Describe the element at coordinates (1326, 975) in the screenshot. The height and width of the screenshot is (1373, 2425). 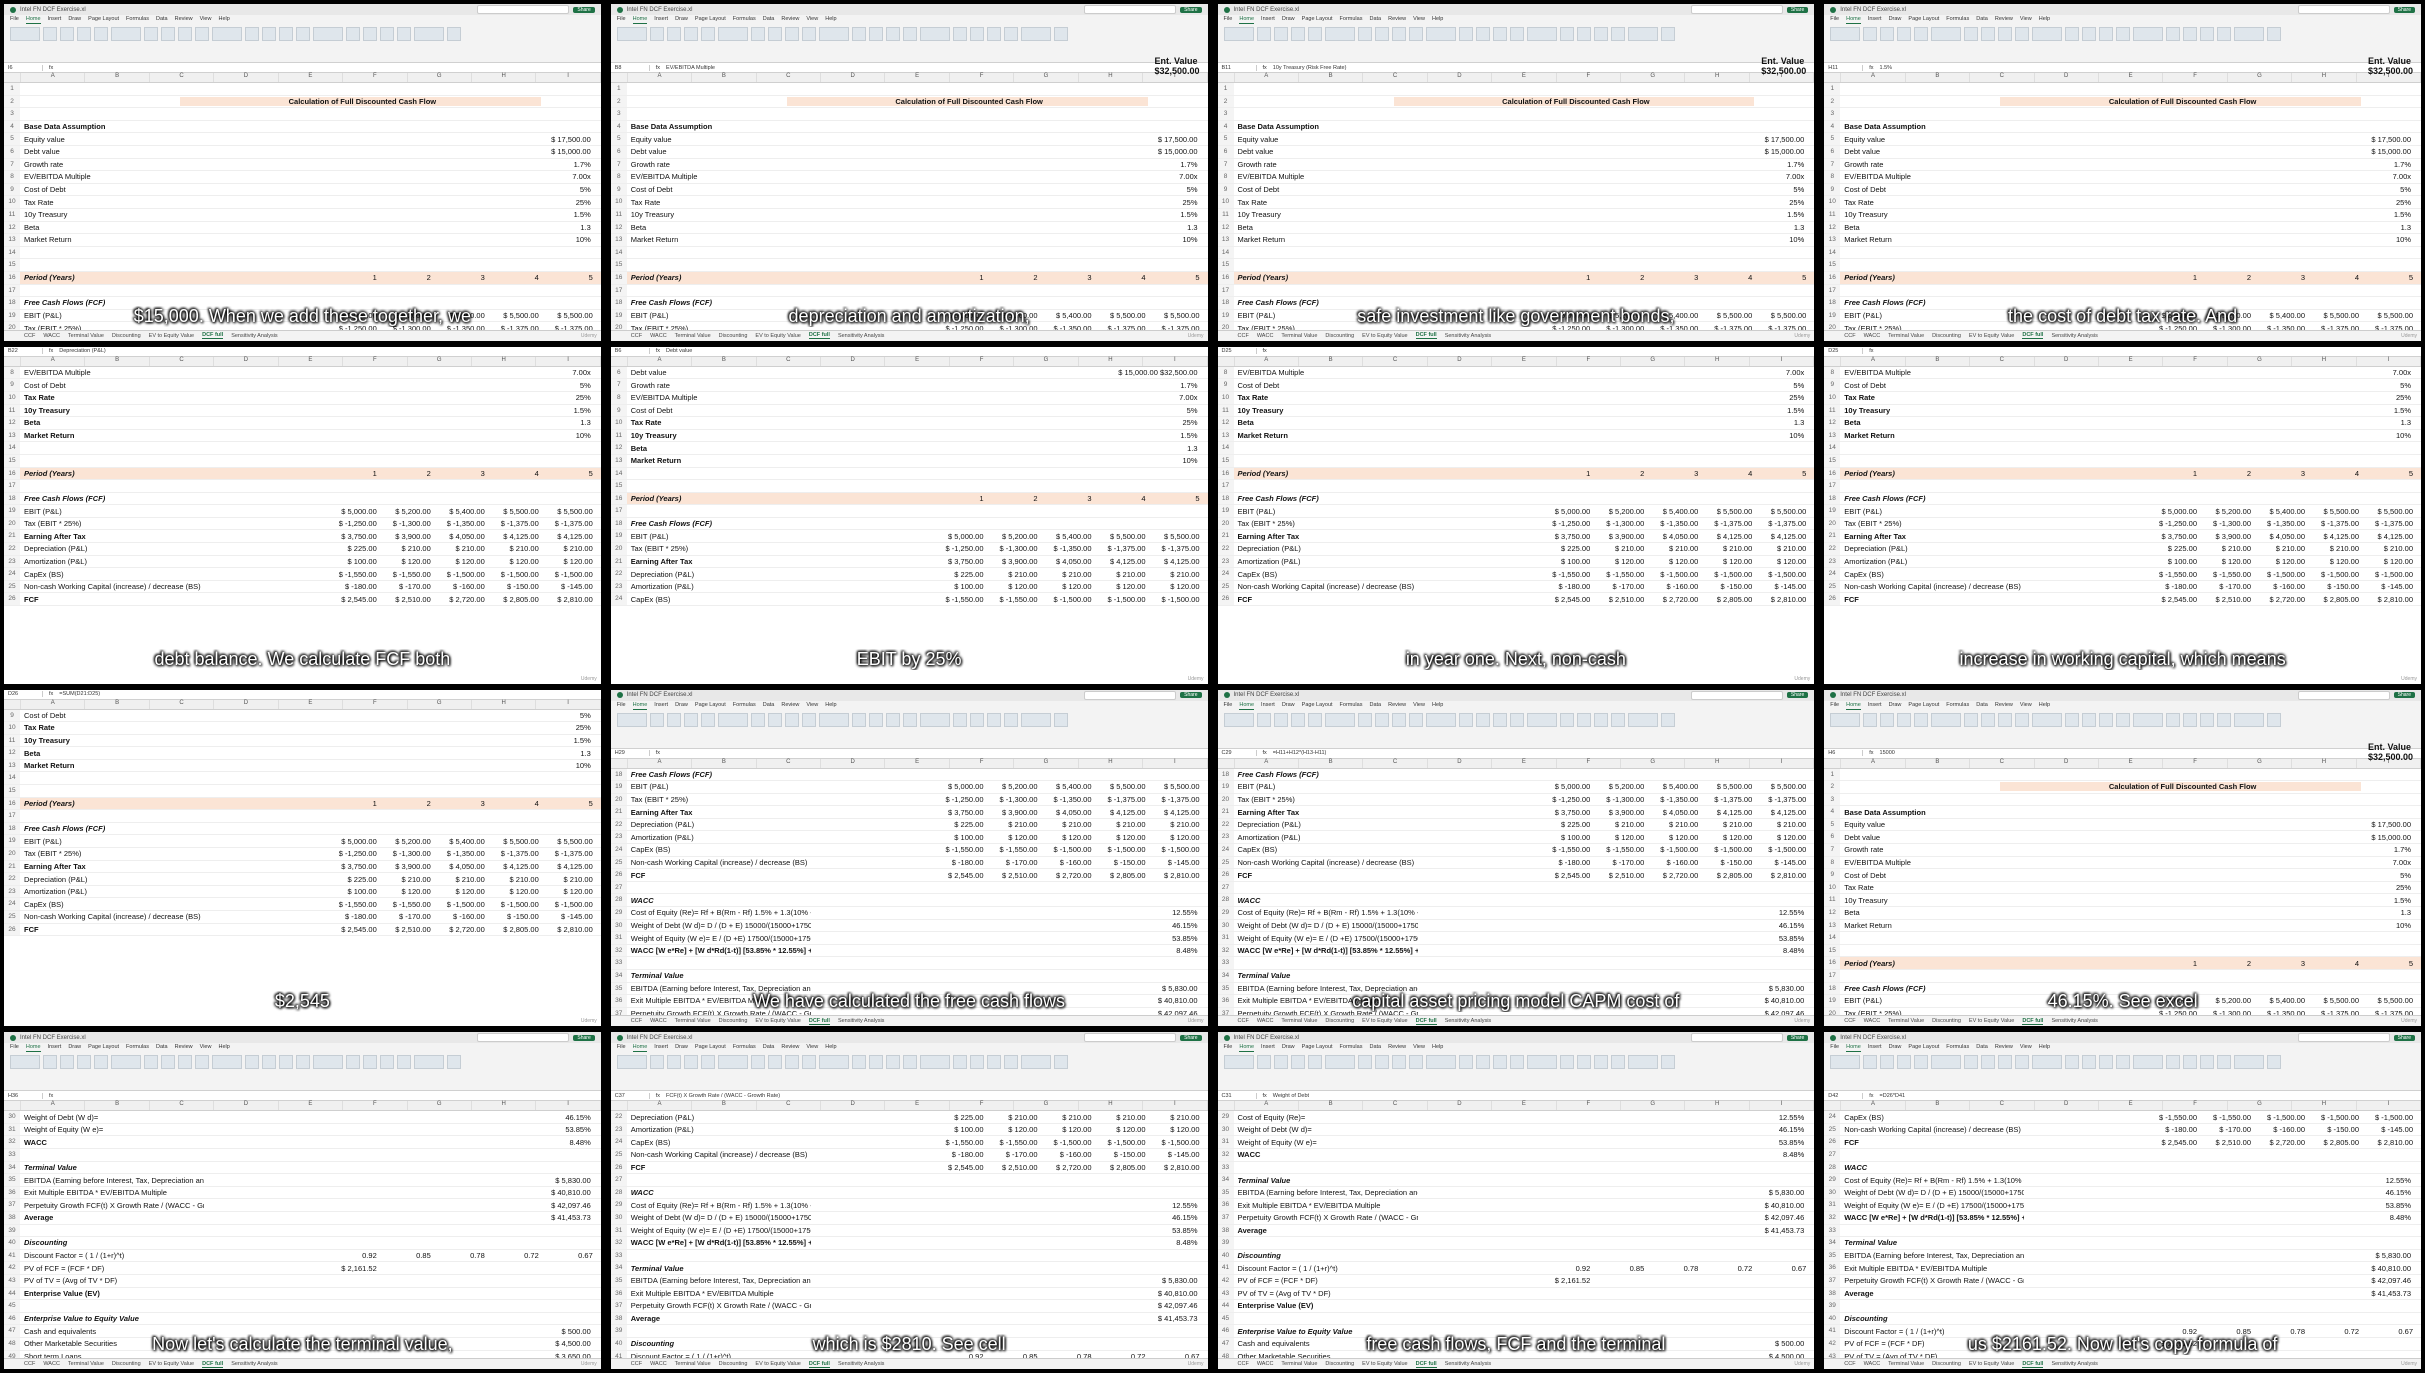
I see `cell-label: Terminal Value` at that location.